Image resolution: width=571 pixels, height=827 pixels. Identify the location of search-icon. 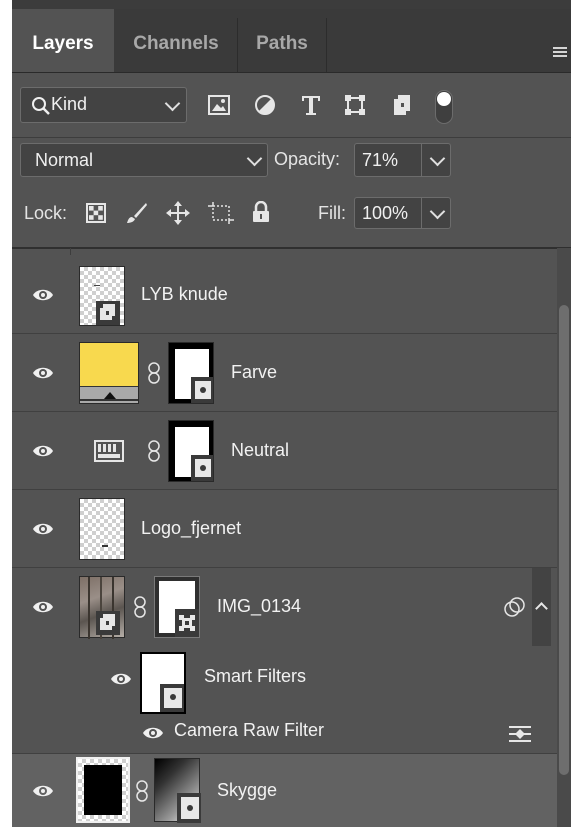
(41, 106).